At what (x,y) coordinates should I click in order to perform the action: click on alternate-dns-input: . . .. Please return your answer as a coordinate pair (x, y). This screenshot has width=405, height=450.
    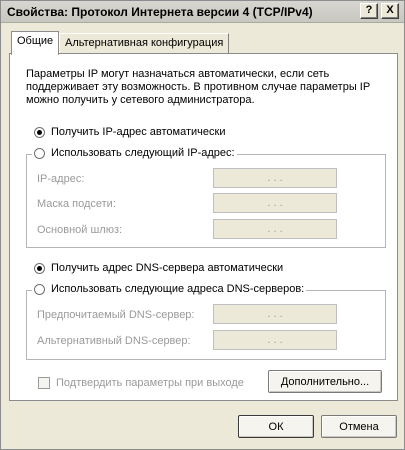
    Looking at the image, I should click on (275, 340).